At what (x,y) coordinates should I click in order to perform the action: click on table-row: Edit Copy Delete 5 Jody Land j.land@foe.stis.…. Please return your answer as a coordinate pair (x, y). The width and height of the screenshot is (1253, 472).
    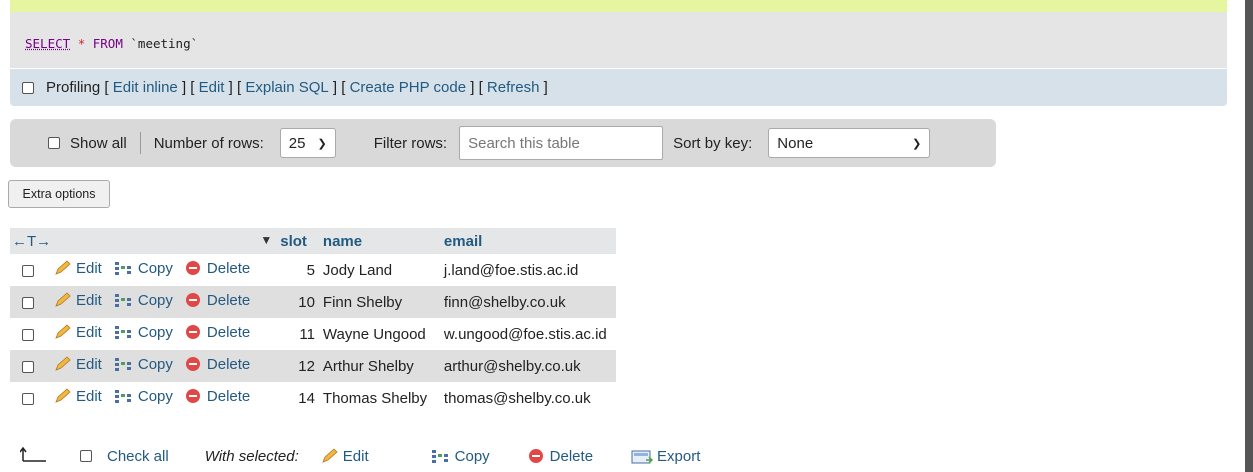
    Looking at the image, I should click on (313, 270).